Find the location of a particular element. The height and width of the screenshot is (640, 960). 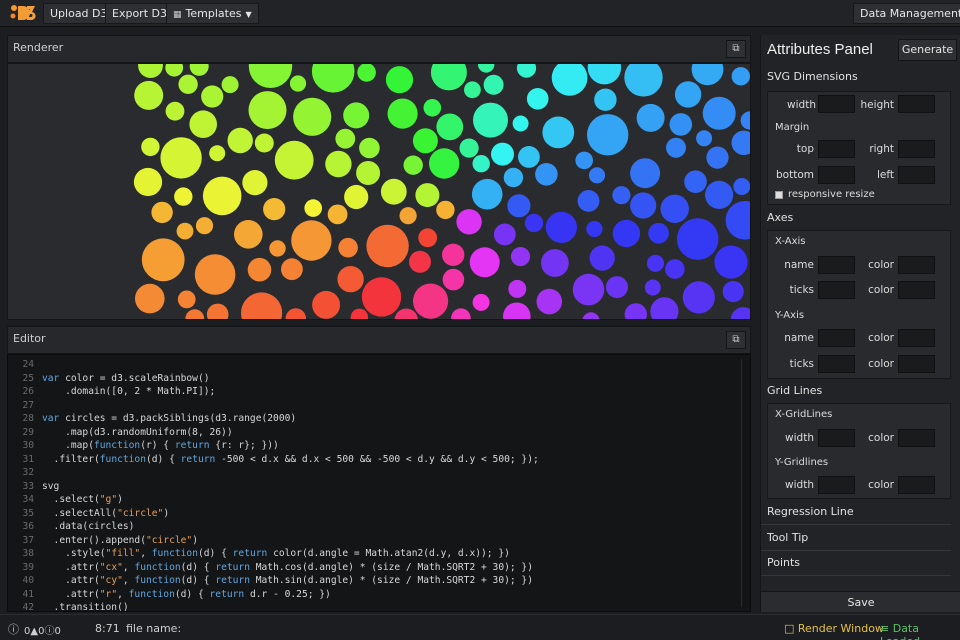

y-axis-name-input is located at coordinates (836, 338).